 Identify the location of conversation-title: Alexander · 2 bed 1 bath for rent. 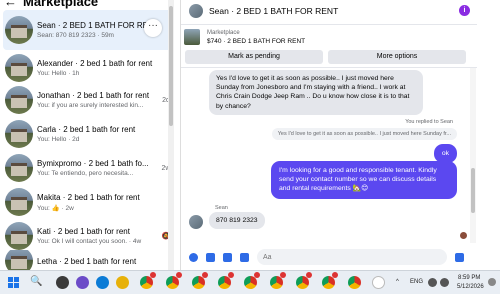
(95, 63).